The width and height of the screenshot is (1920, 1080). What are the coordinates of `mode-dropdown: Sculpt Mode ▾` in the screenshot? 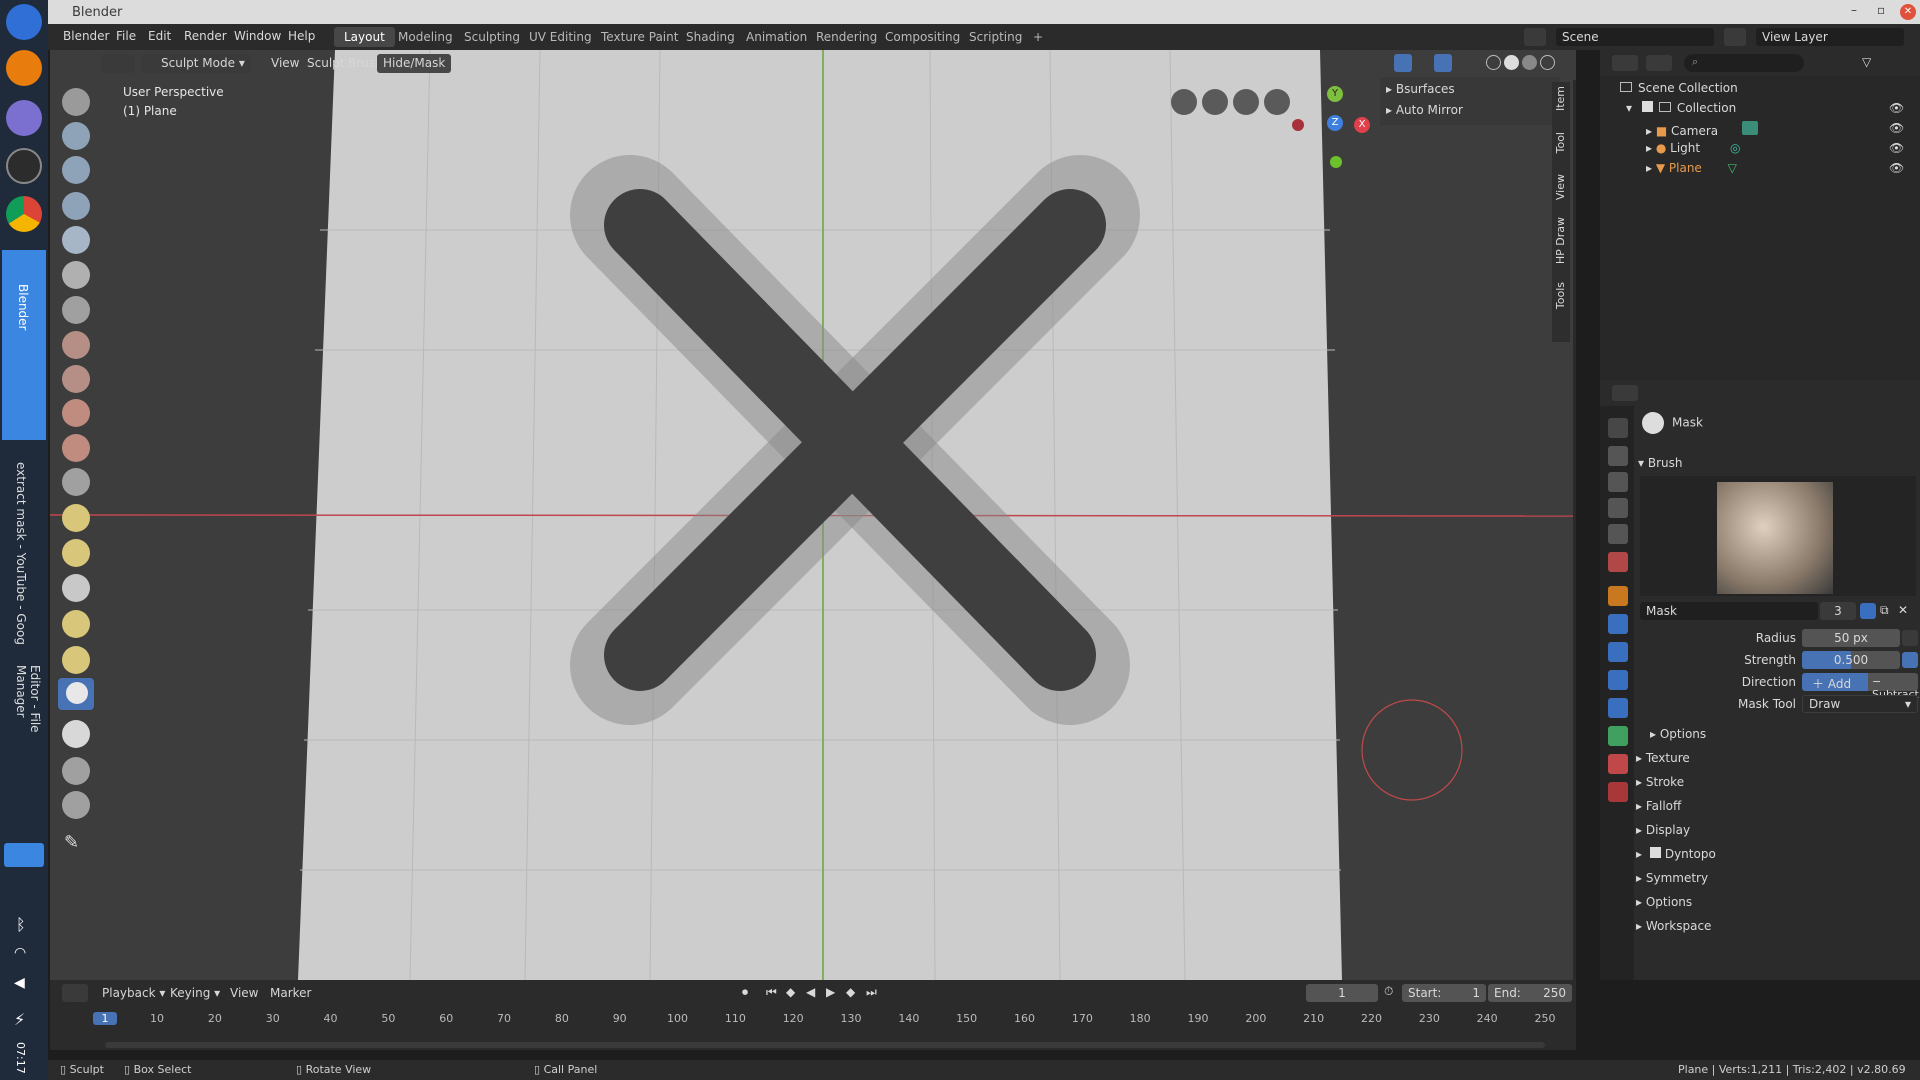 It's located at (196, 63).